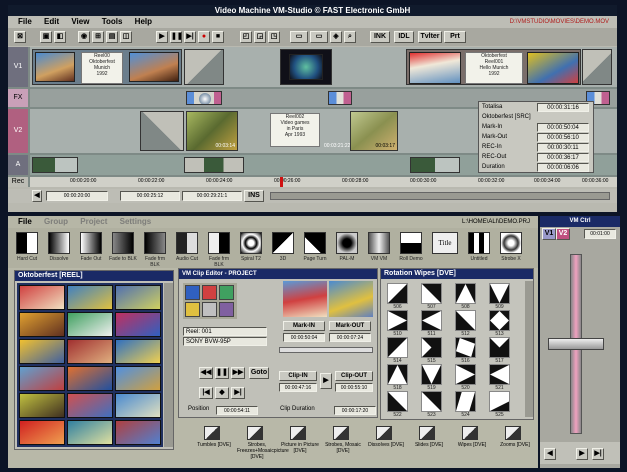  What do you see at coordinates (190, 37) in the screenshot?
I see `next-button: ▶|` at bounding box center [190, 37].